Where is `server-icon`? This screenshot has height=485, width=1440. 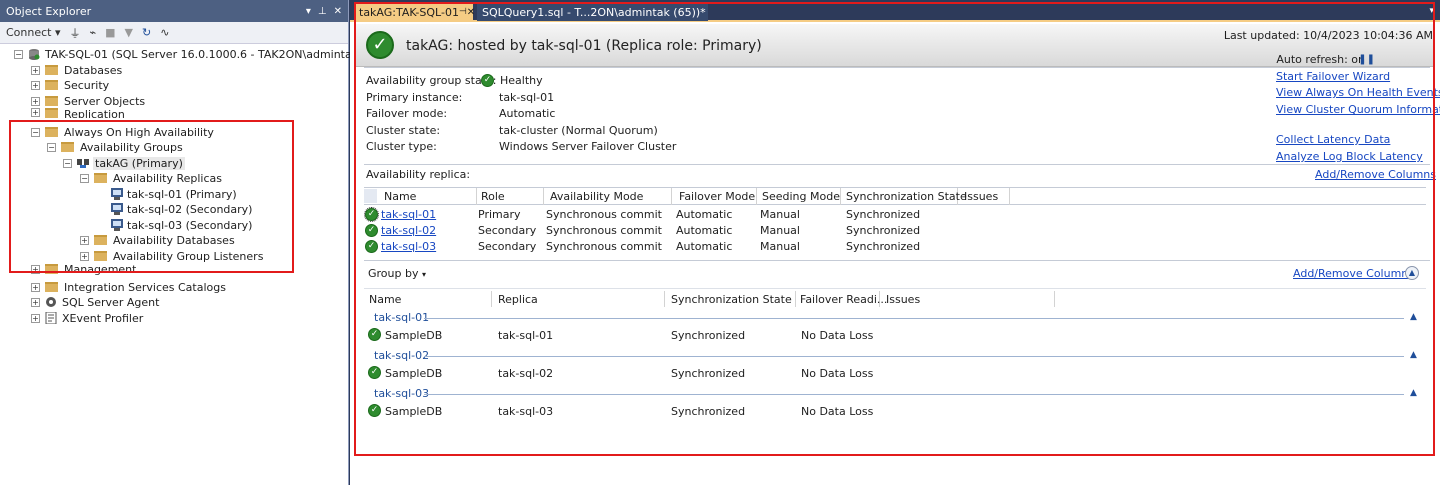
server-icon is located at coordinates (34, 54).